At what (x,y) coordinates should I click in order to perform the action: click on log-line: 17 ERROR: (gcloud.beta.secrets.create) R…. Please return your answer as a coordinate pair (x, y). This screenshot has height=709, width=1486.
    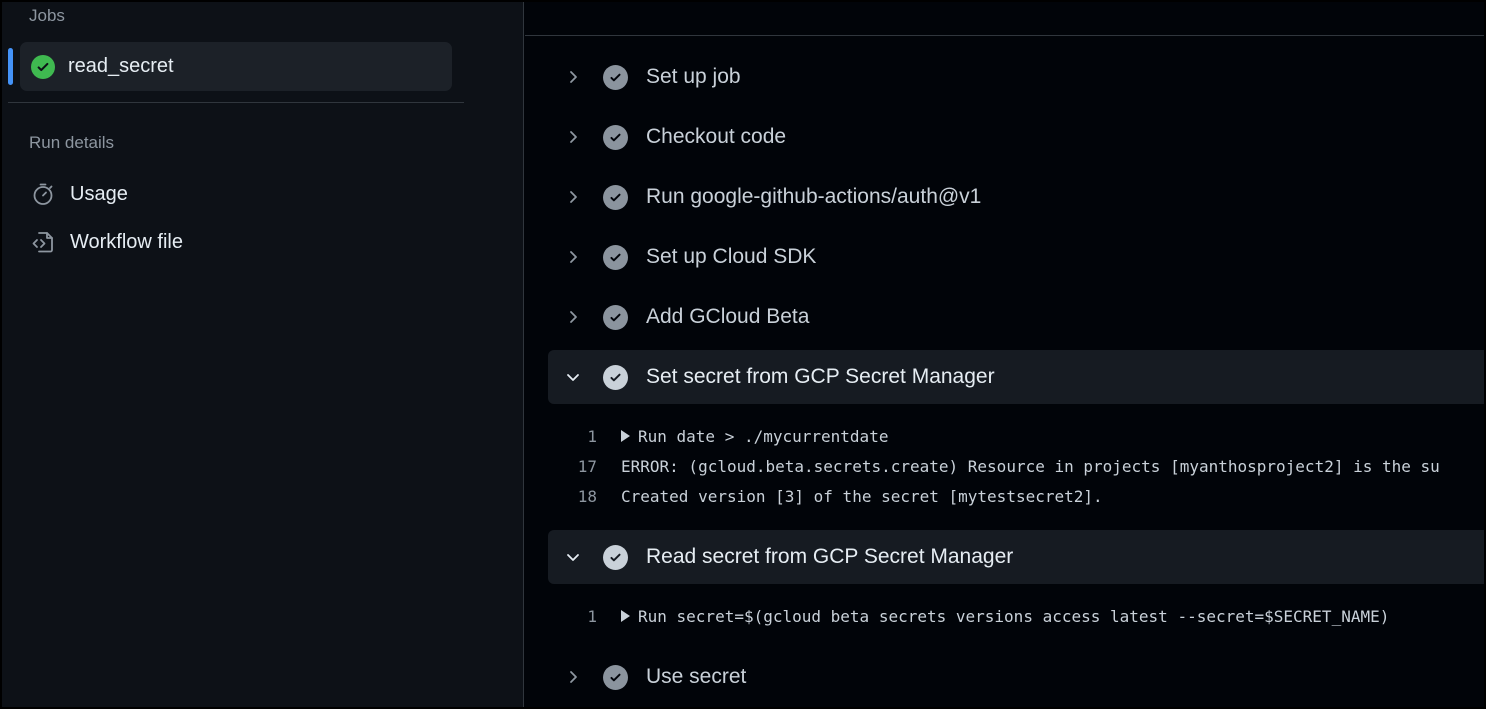
    Looking at the image, I should click on (1019, 466).